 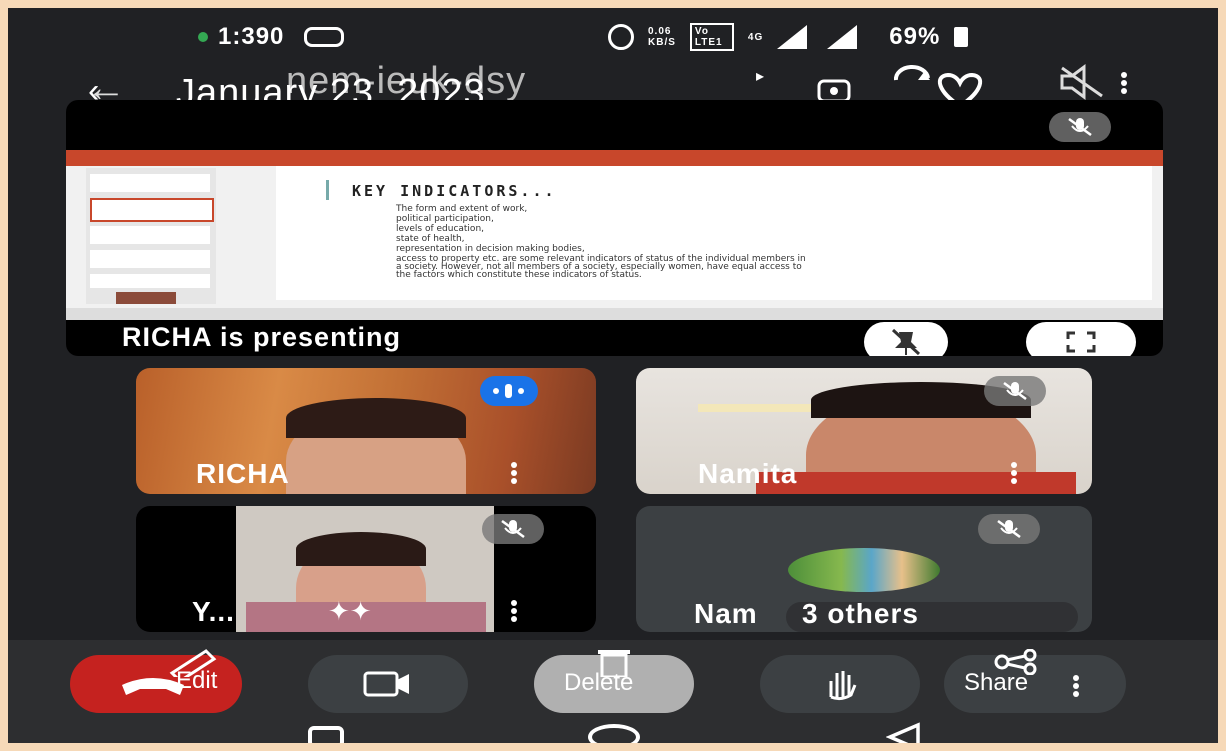 I want to click on presentation-mic-off-icon, so click(x=1080, y=127).